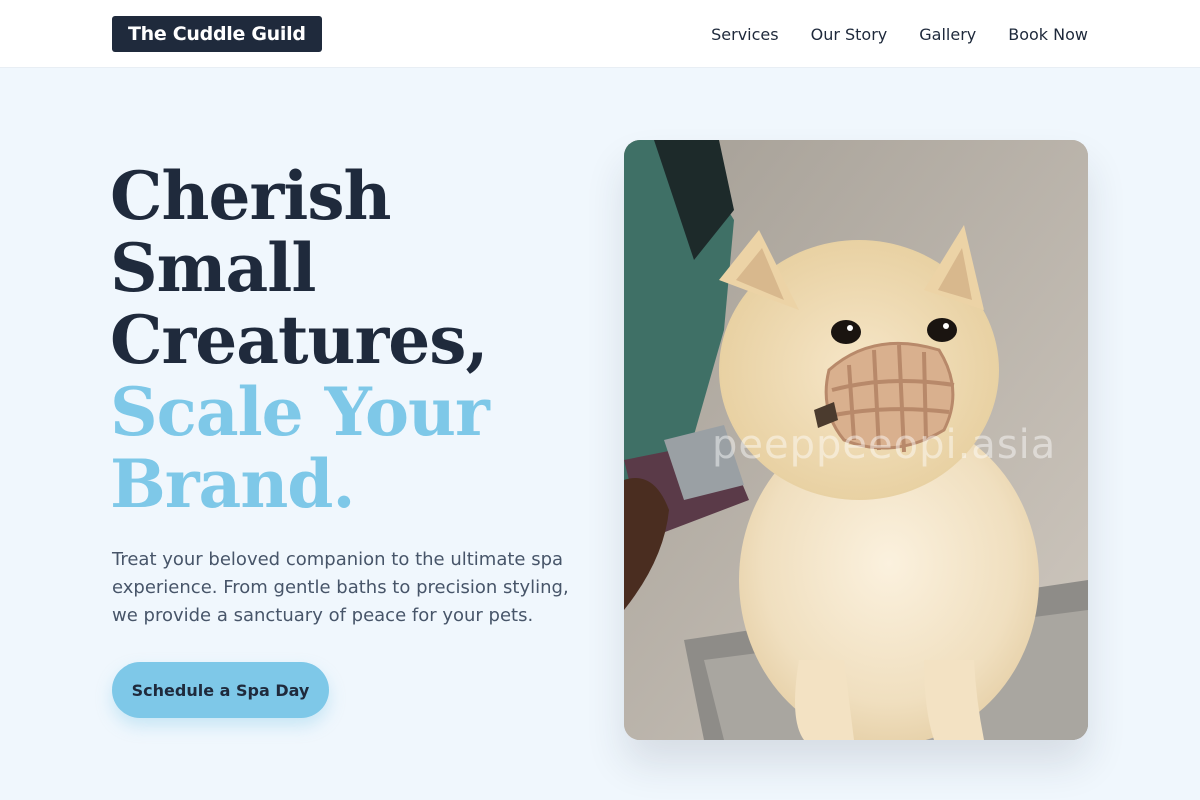 The image size is (1200, 800). What do you see at coordinates (744, 34) in the screenshot?
I see `nav-link-services: Services` at bounding box center [744, 34].